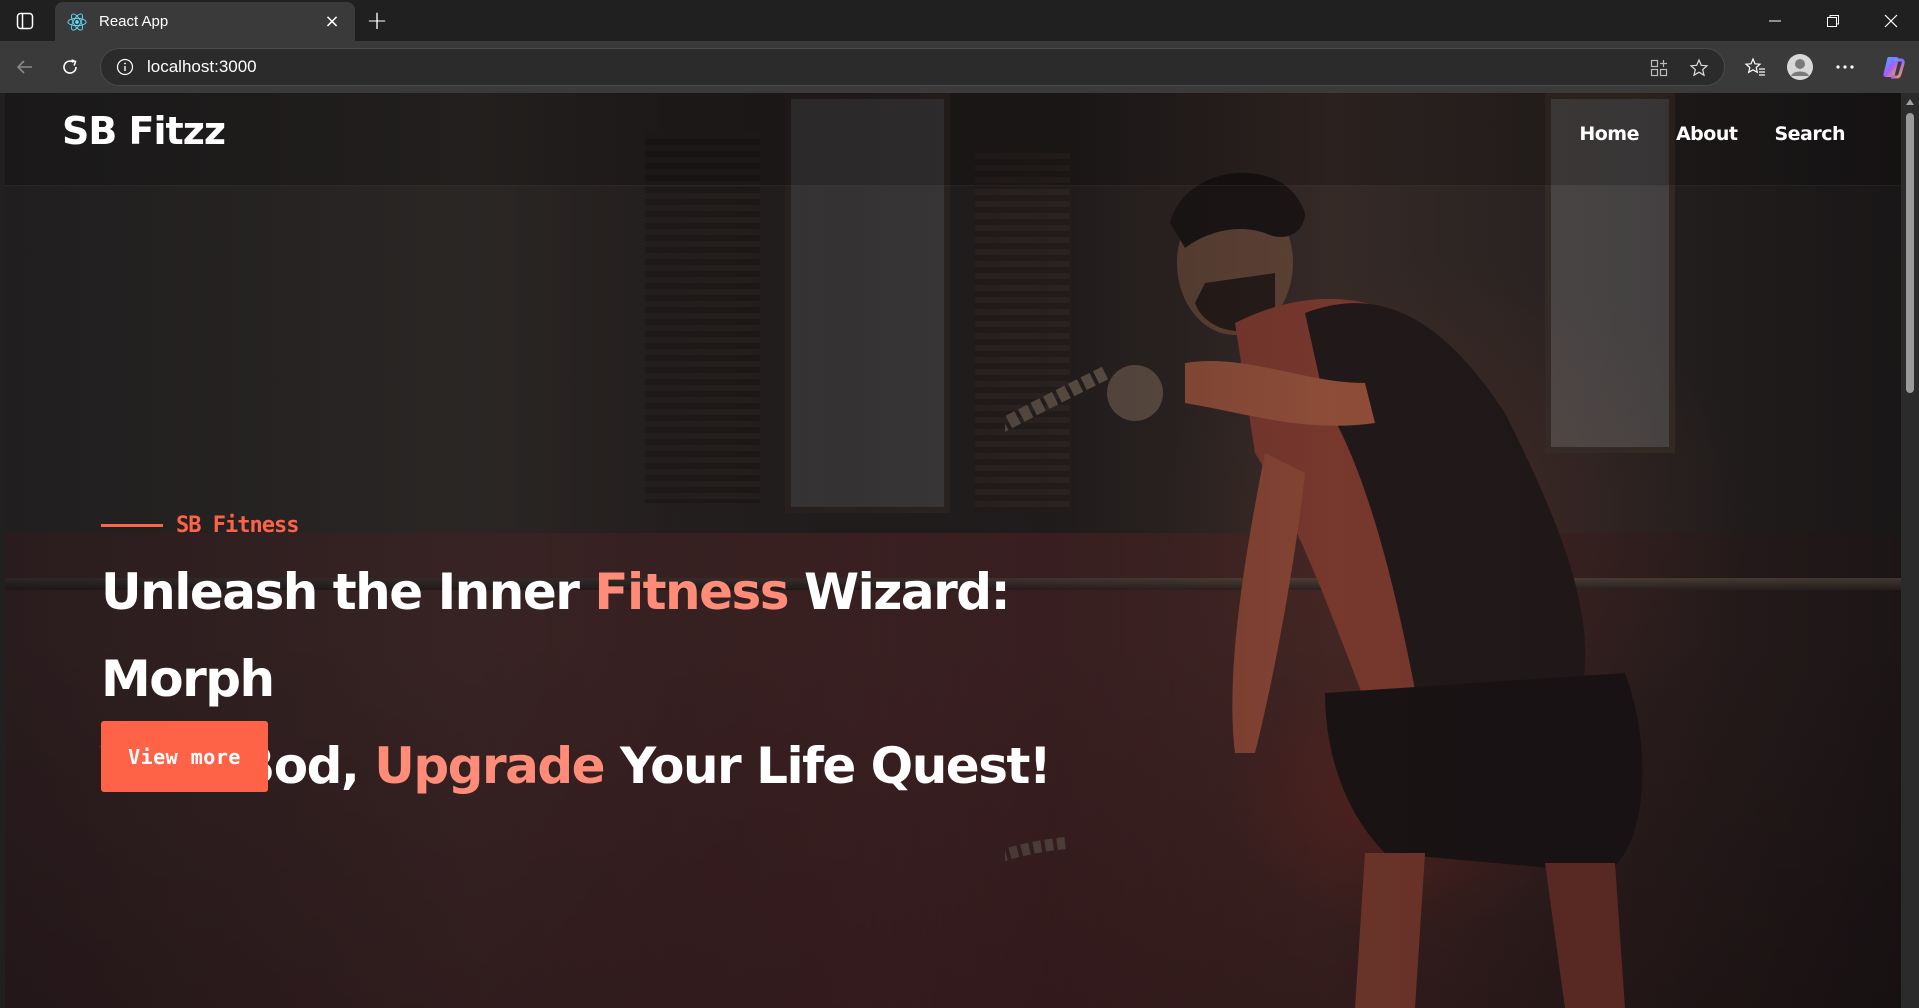 This screenshot has height=1008, width=1919. What do you see at coordinates (691, 592) in the screenshot?
I see `headline-accent: Fitness` at bounding box center [691, 592].